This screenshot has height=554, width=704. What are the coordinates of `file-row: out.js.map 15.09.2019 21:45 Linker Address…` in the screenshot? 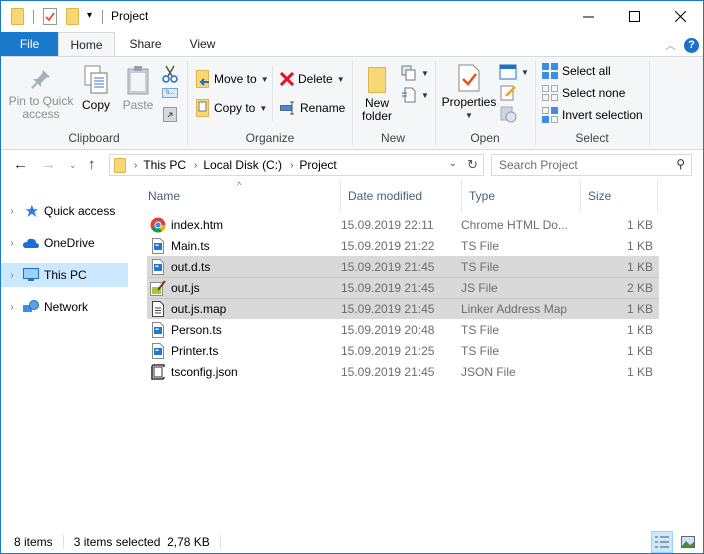 It's located at (403, 308).